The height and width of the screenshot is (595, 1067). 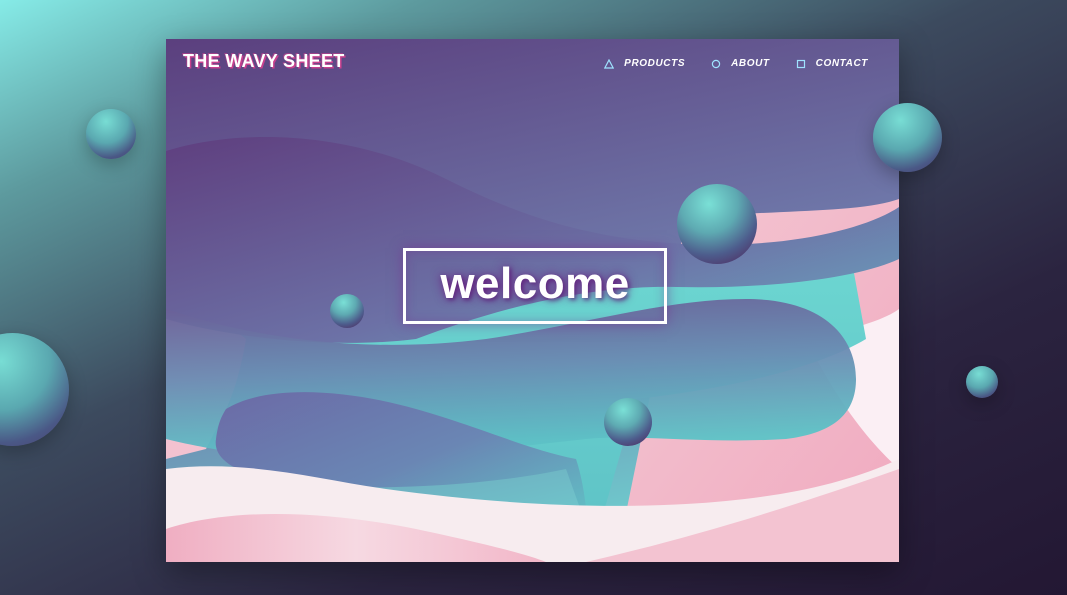 I want to click on triangle-icon, so click(x=609, y=63).